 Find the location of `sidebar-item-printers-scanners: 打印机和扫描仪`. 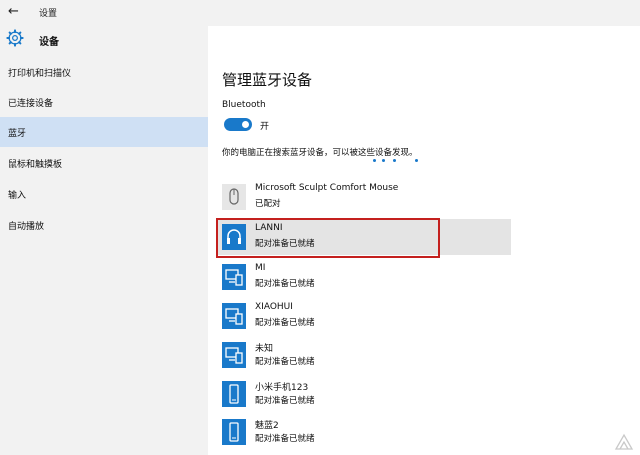

sidebar-item-printers-scanners: 打印机和扫描仪 is located at coordinates (104, 72).